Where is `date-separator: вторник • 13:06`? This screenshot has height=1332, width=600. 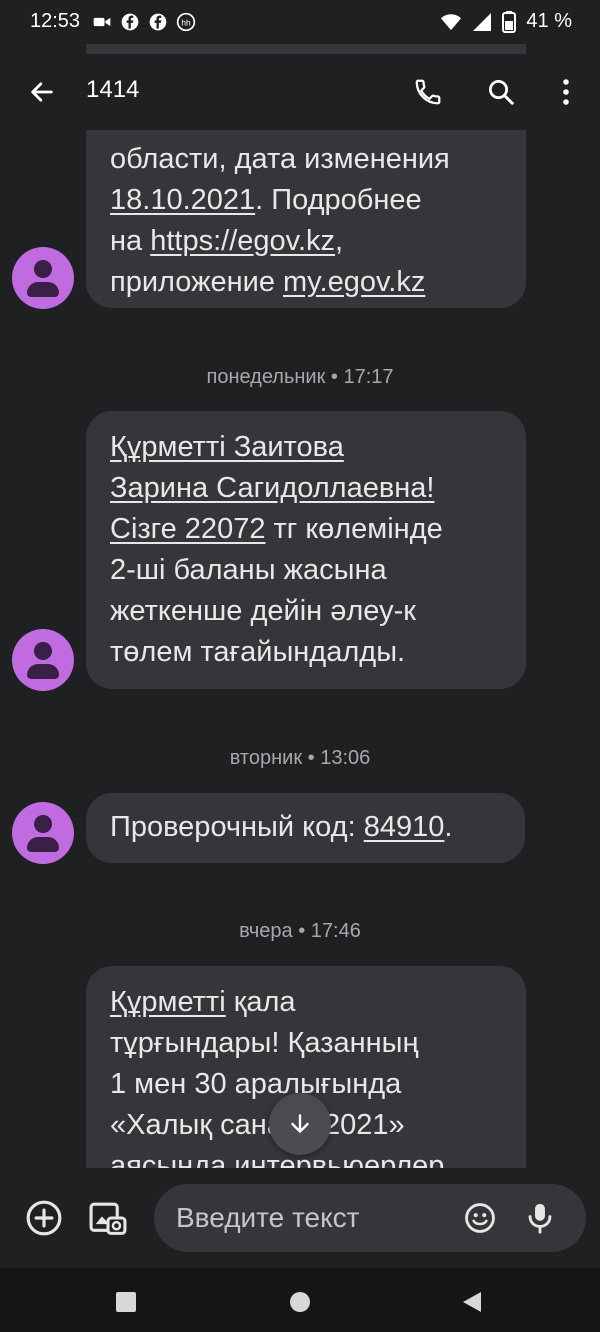 date-separator: вторник • 13:06 is located at coordinates (300, 758).